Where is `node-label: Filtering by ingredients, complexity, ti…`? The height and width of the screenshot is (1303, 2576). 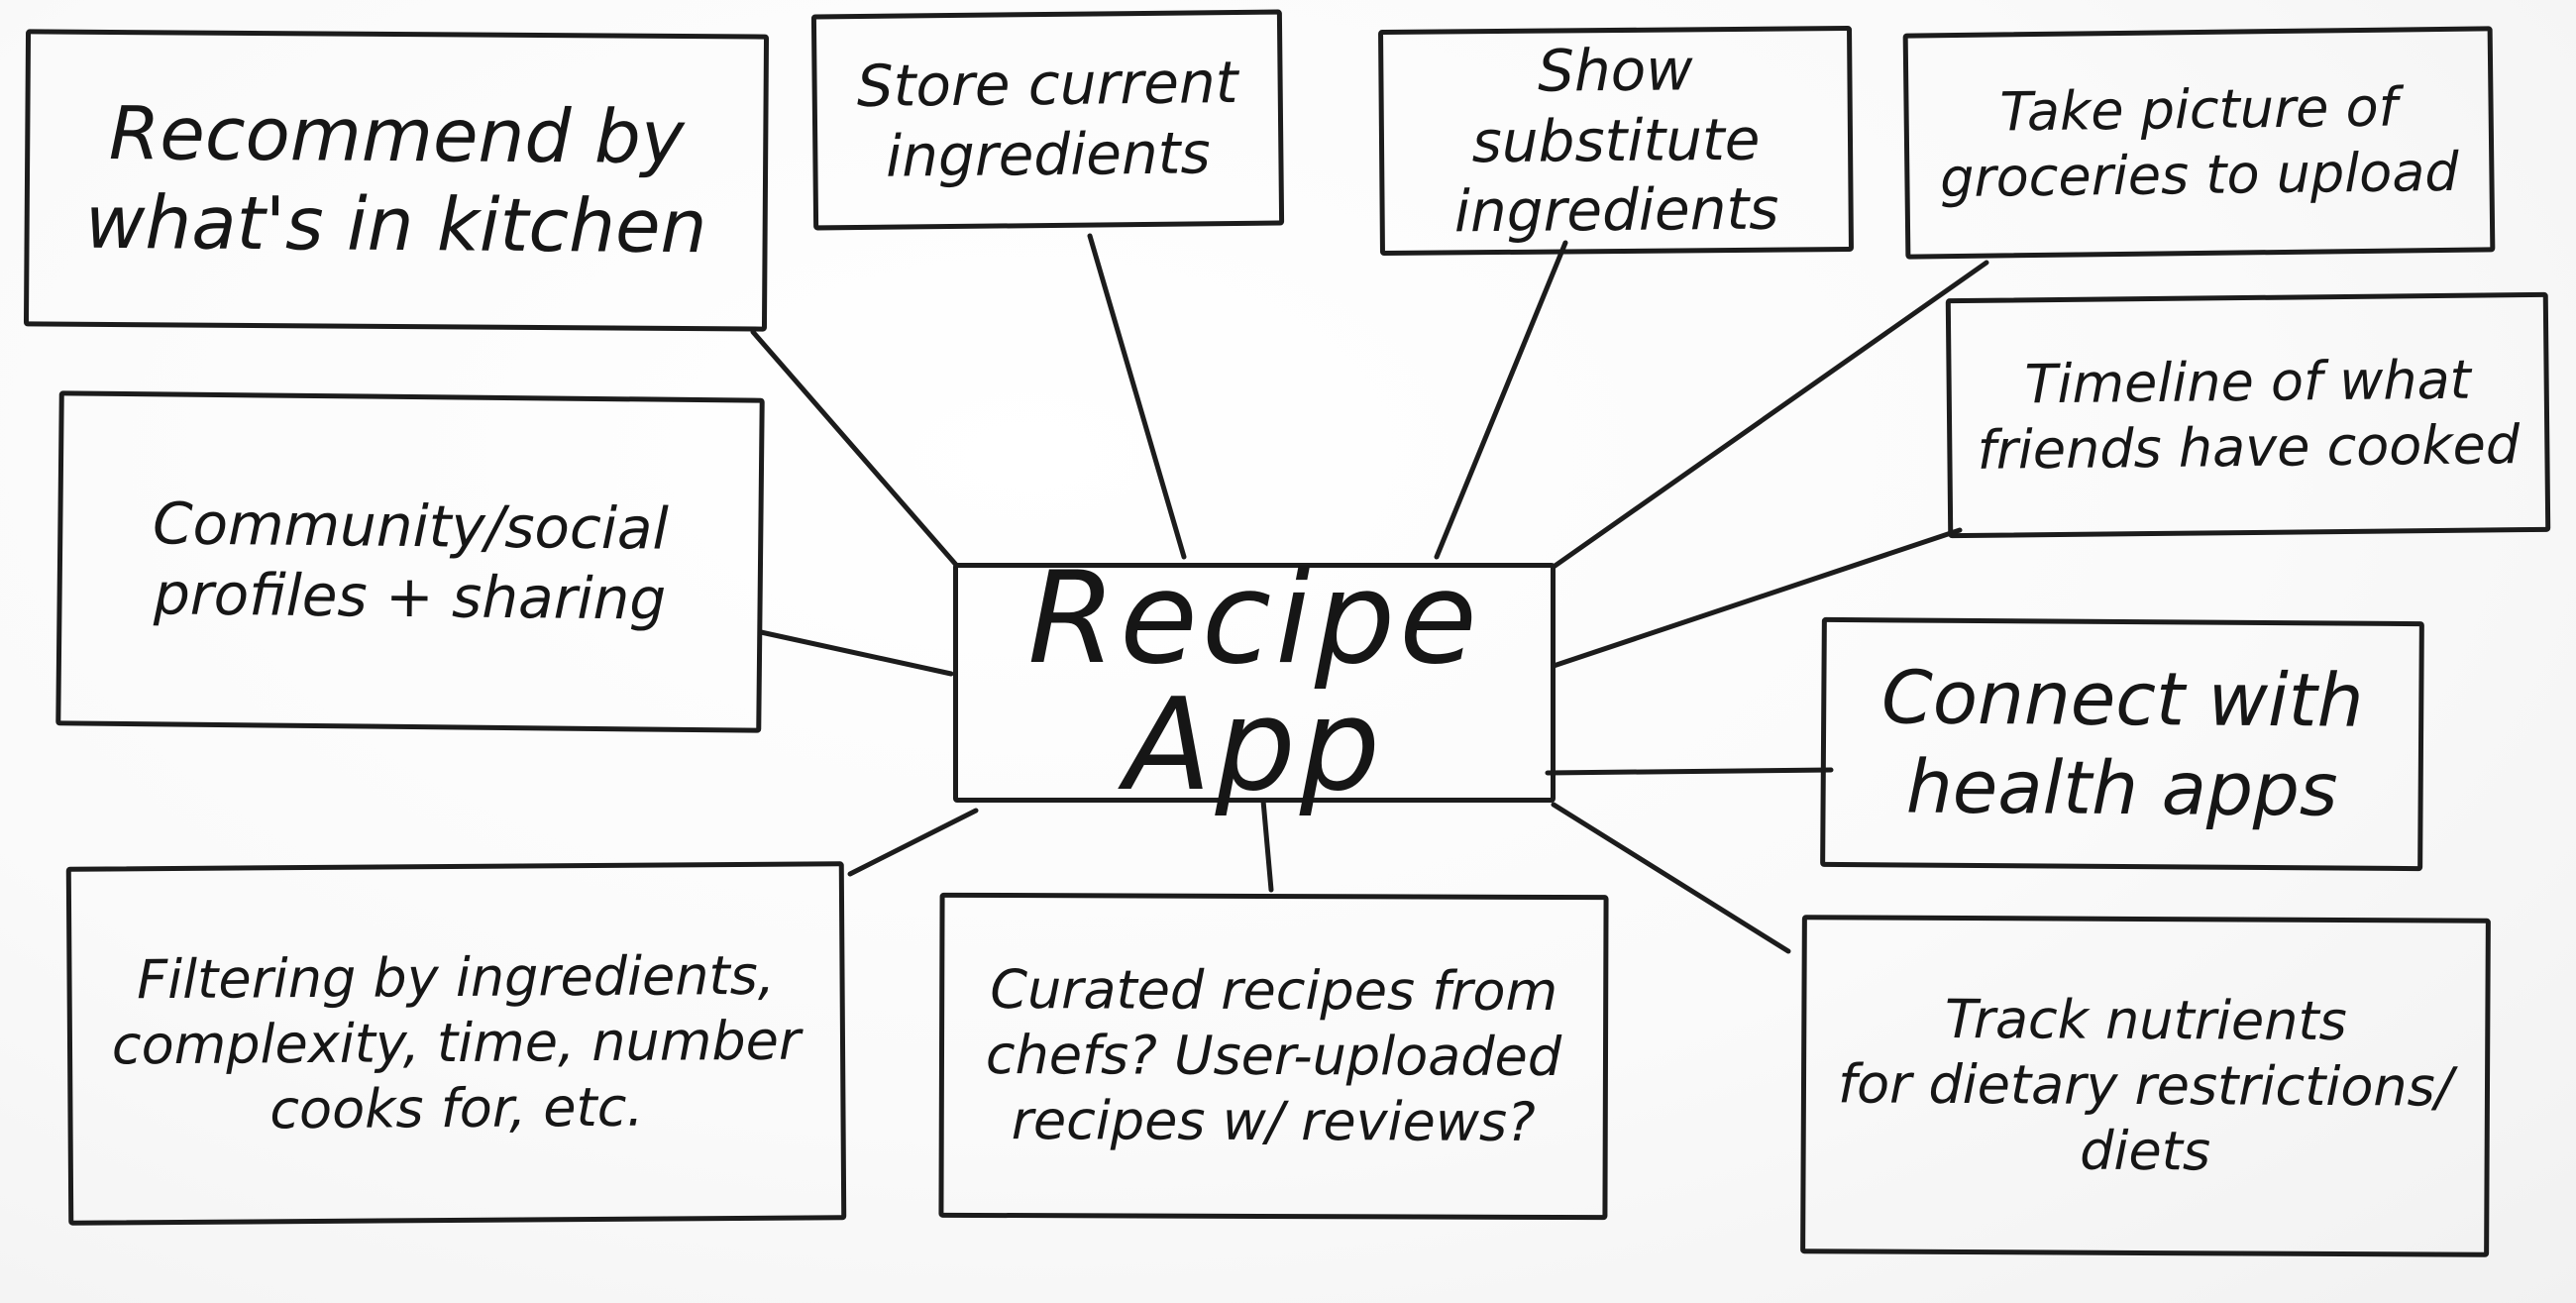 node-label: Filtering by ingredients, complexity, ti… is located at coordinates (456, 1042).